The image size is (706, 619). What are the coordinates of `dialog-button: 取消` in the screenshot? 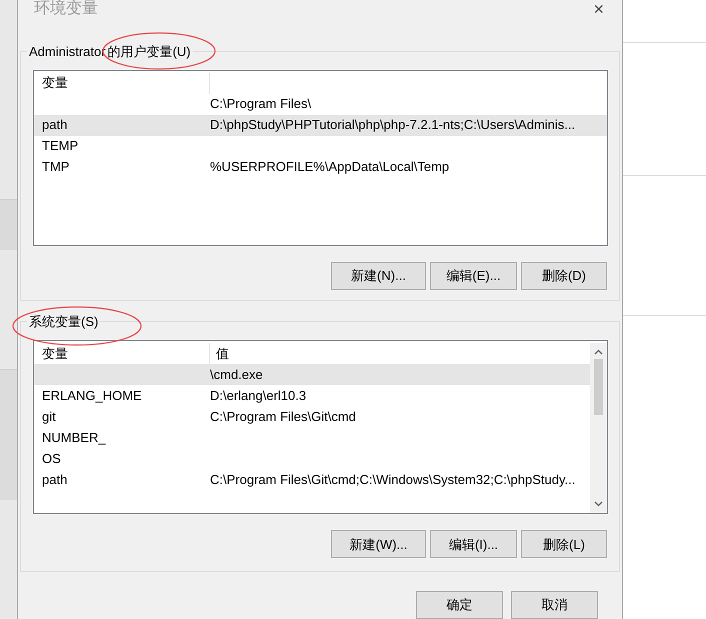 It's located at (554, 605).